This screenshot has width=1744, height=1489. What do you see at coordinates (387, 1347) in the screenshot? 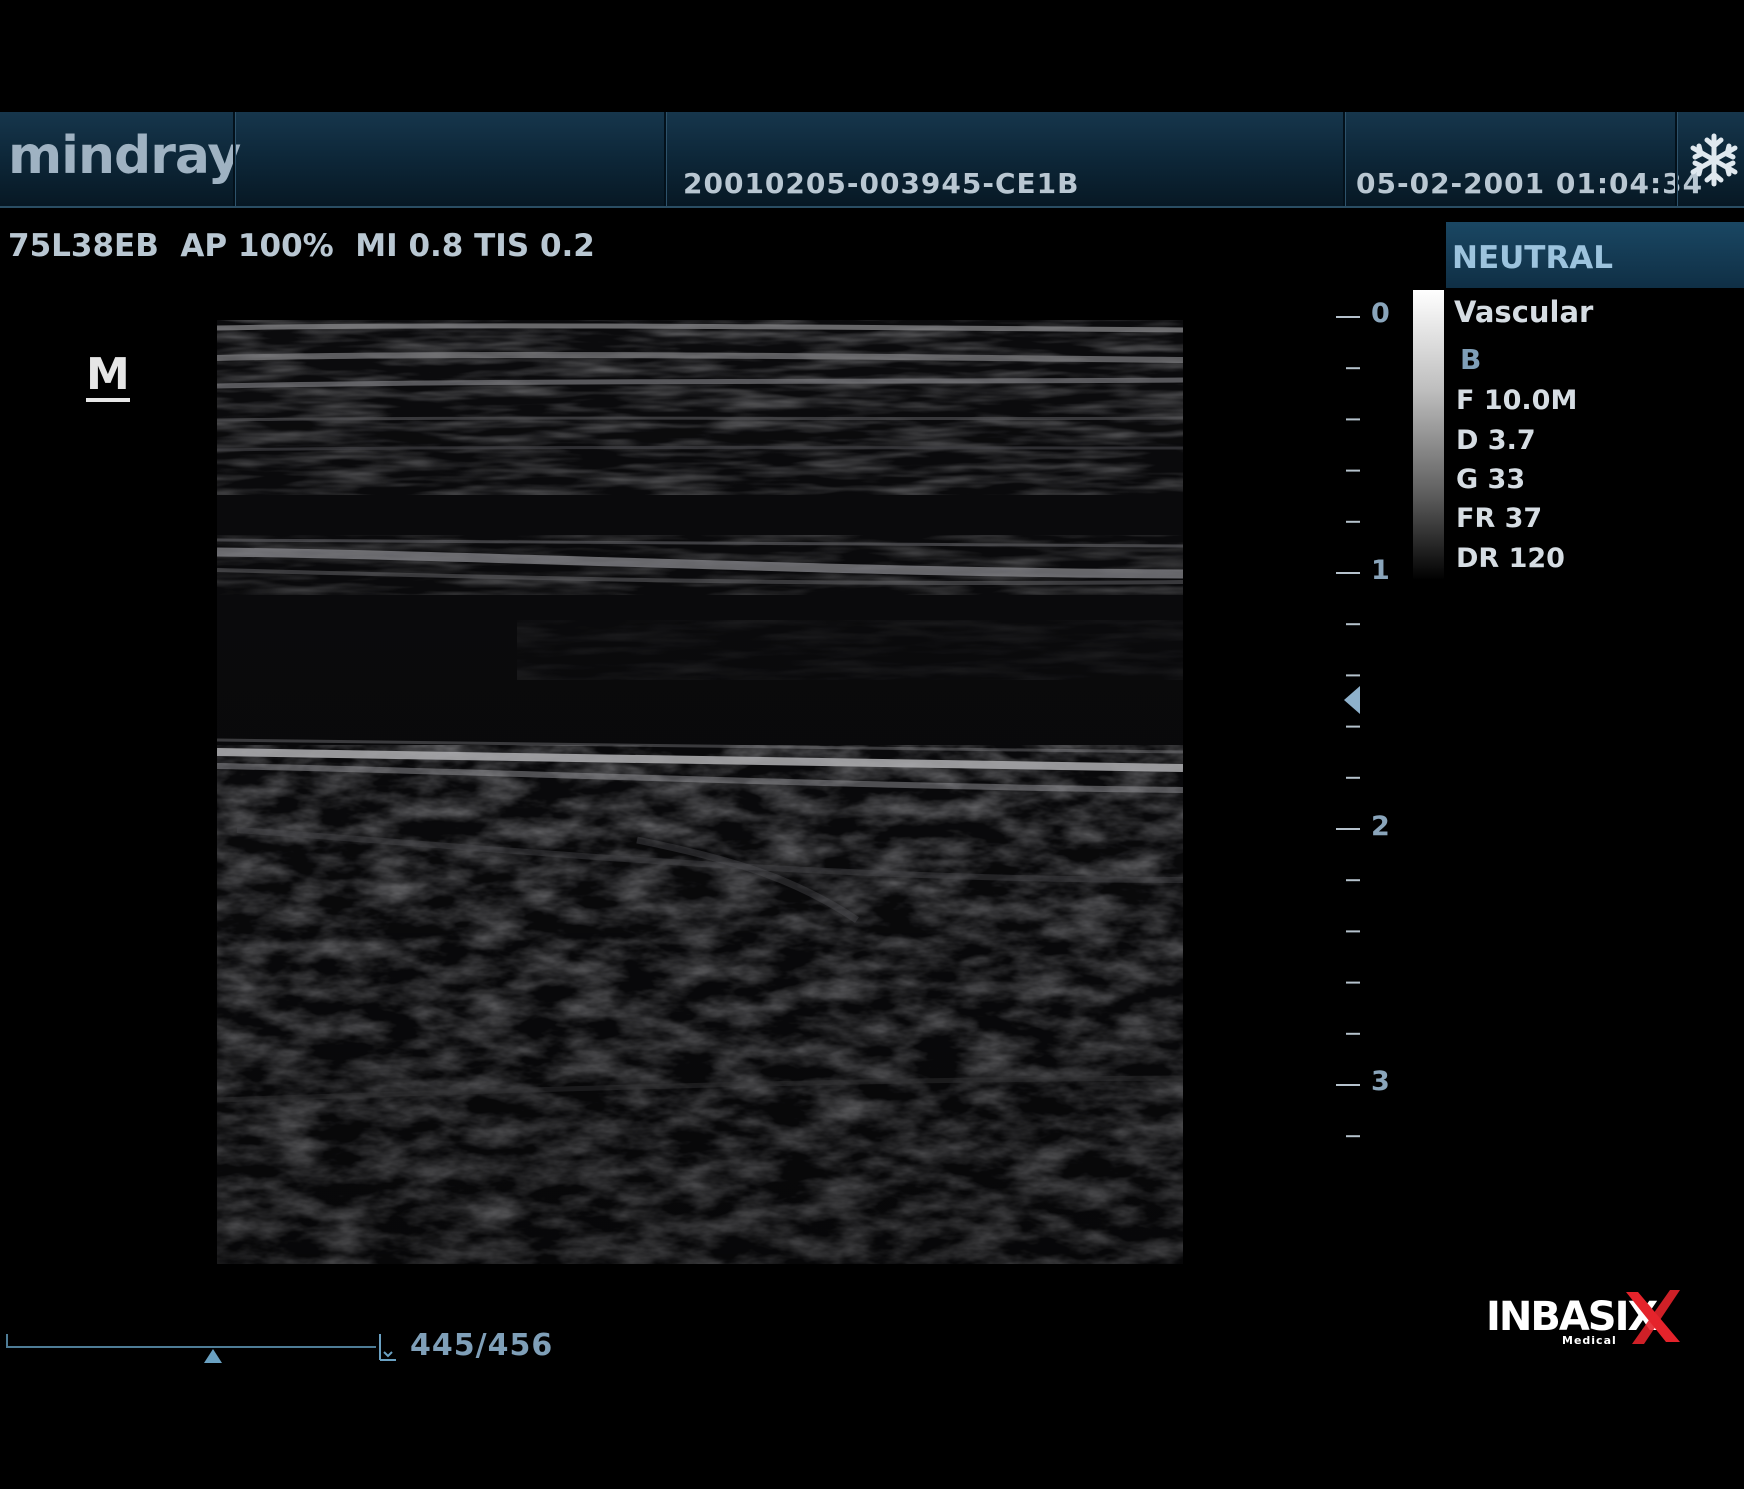
I see `cine-end-icon` at bounding box center [387, 1347].